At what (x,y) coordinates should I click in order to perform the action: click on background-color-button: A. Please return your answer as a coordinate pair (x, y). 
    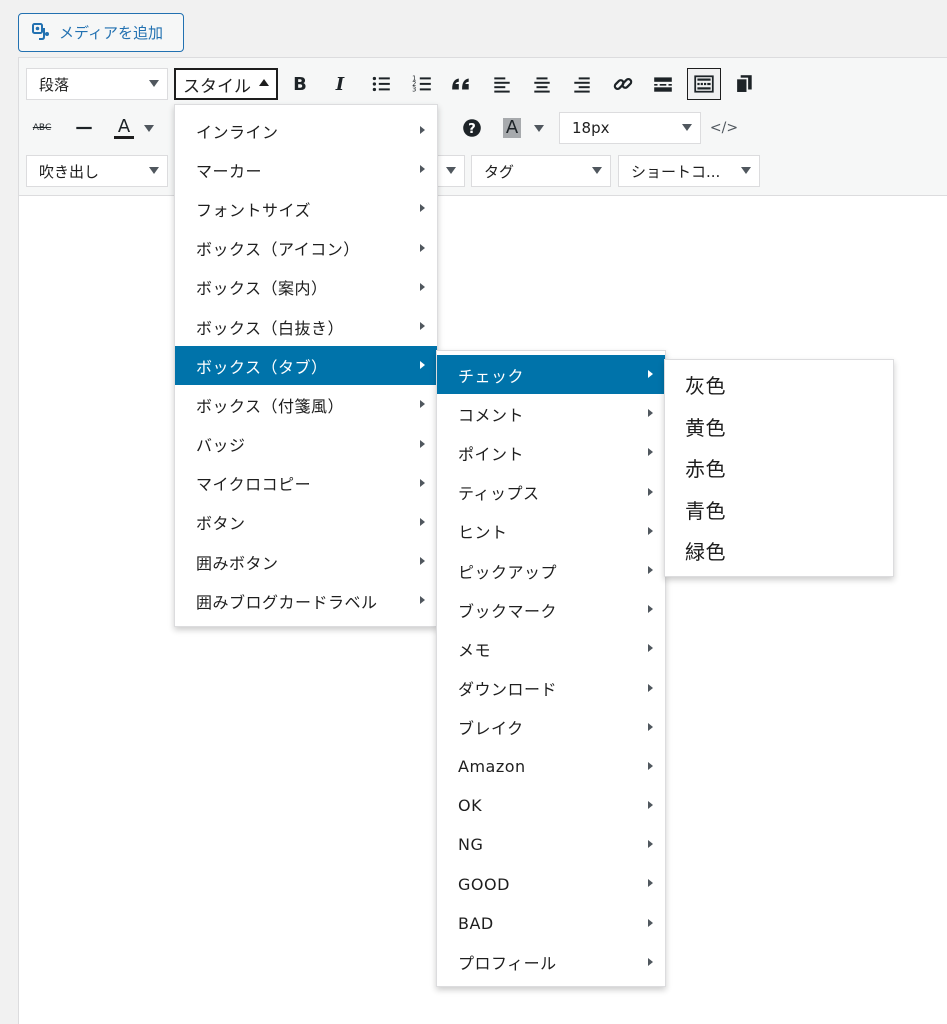
    Looking at the image, I should click on (512, 128).